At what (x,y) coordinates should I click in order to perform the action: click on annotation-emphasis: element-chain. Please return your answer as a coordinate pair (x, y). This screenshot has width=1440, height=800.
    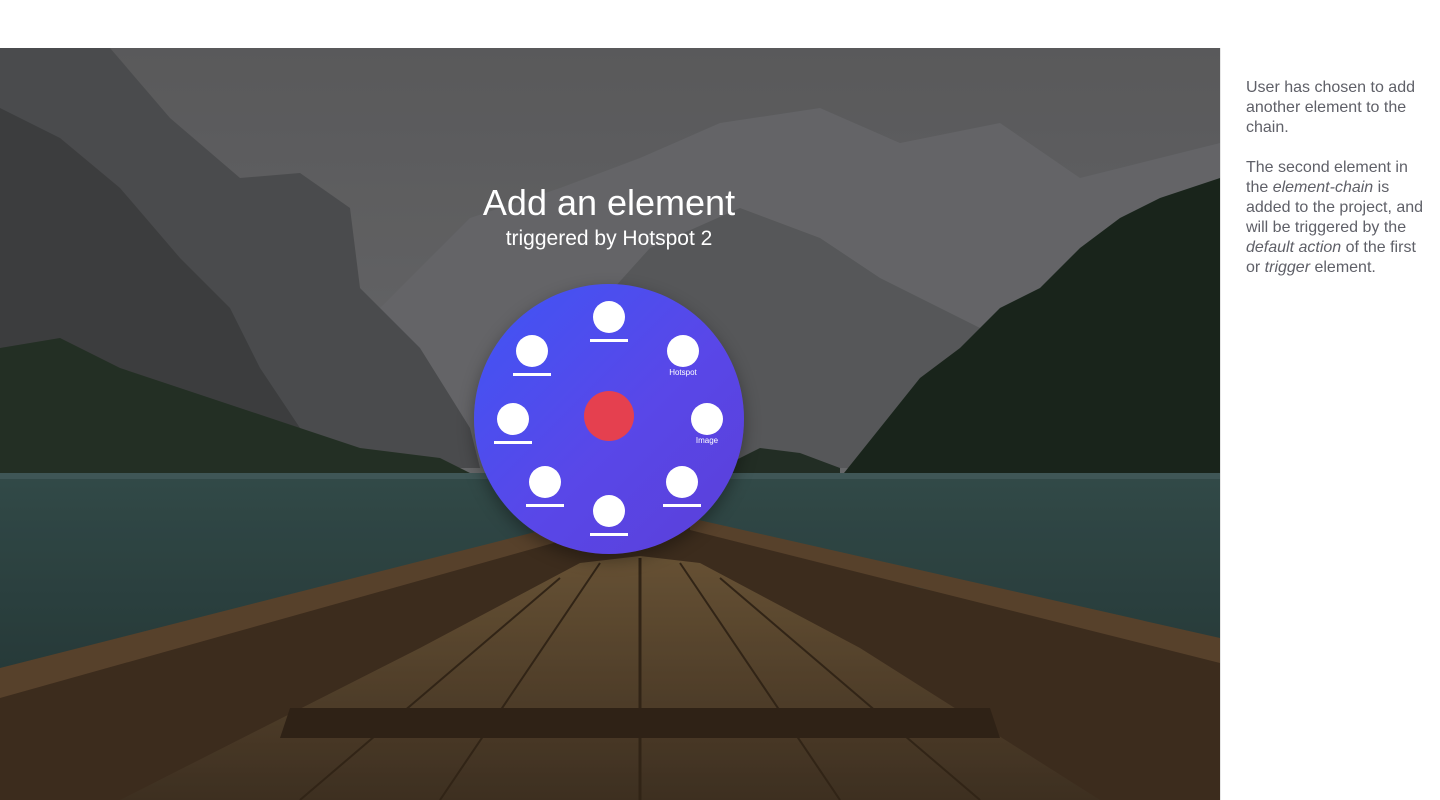
    Looking at the image, I should click on (1323, 187).